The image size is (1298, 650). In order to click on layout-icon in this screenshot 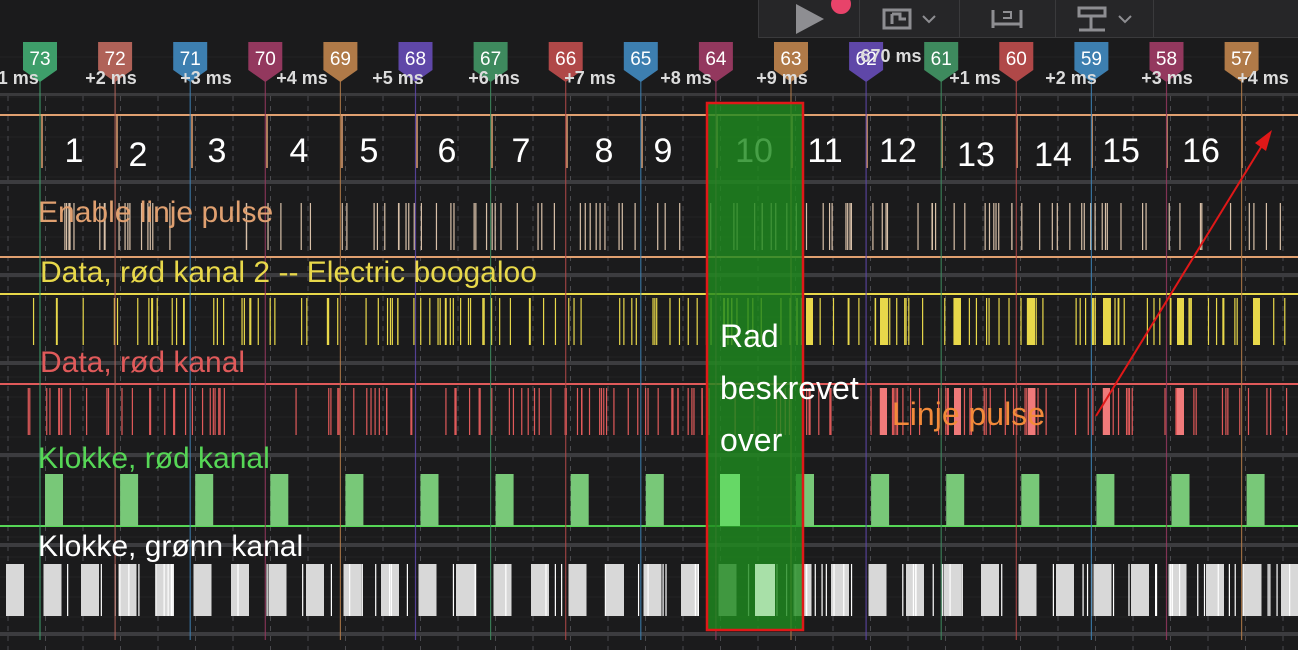, I will do `click(1093, 18)`.